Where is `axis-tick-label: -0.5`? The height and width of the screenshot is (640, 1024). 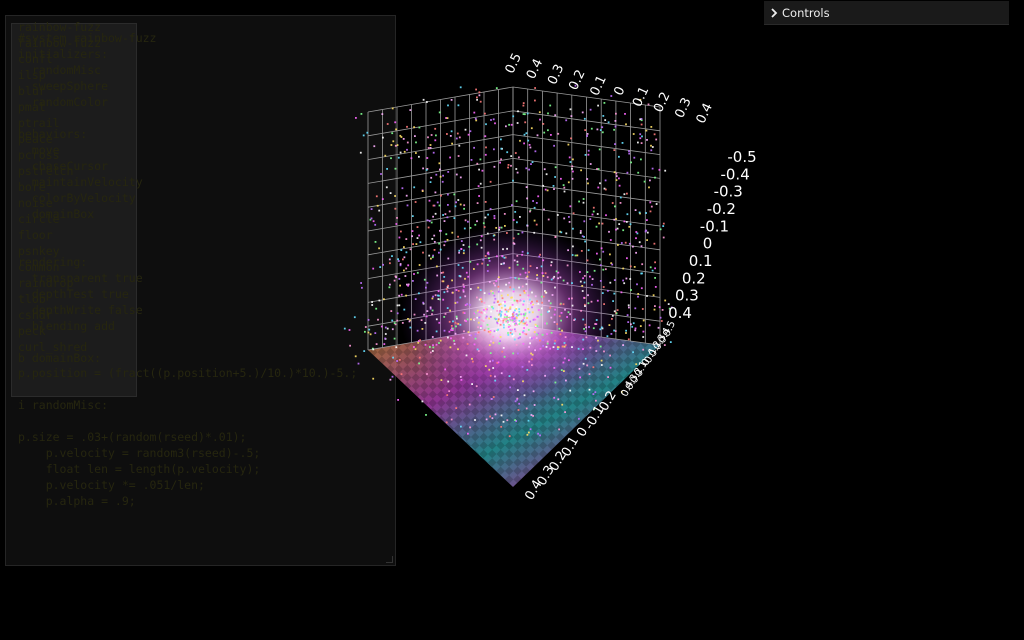
axis-tick-label: -0.5 is located at coordinates (741, 157).